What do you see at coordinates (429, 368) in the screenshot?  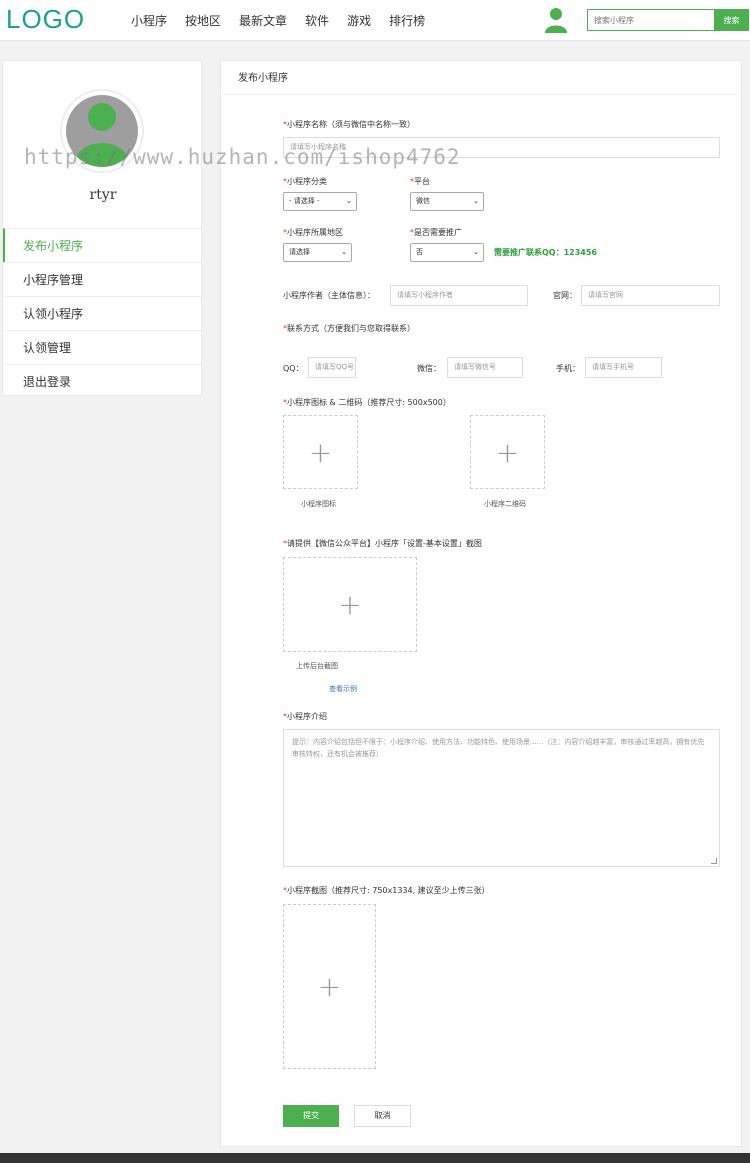 I see `wechat-label: 微信：` at bounding box center [429, 368].